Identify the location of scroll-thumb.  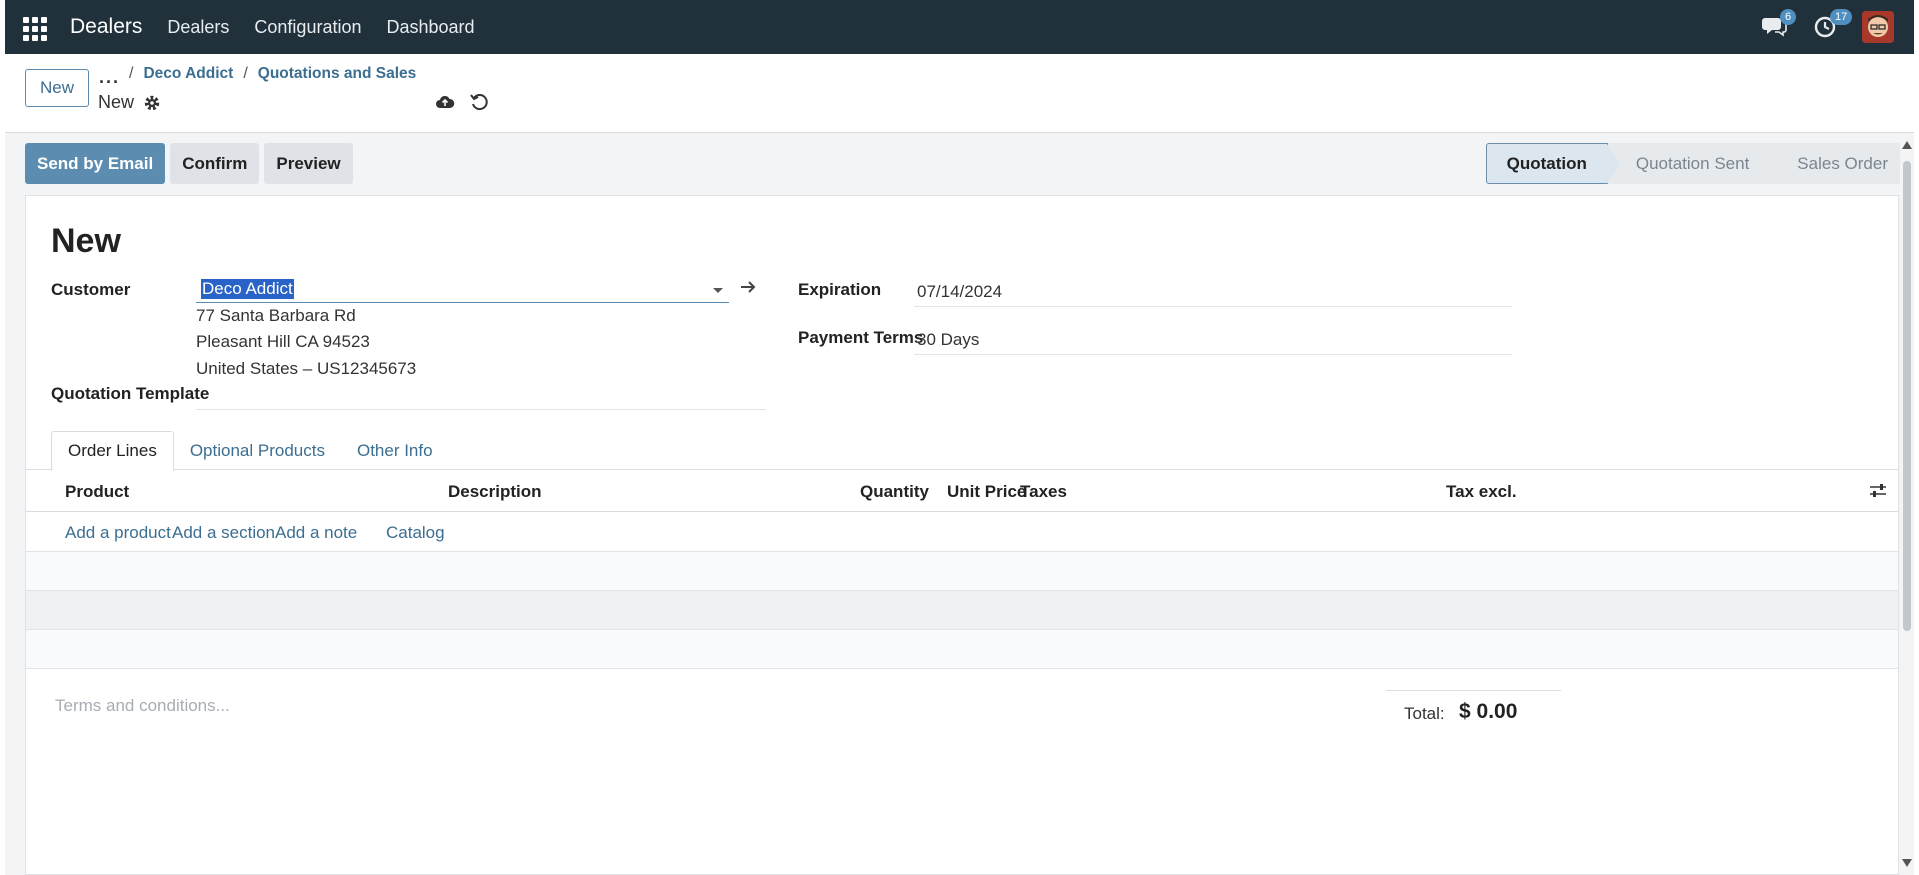
(1907, 396).